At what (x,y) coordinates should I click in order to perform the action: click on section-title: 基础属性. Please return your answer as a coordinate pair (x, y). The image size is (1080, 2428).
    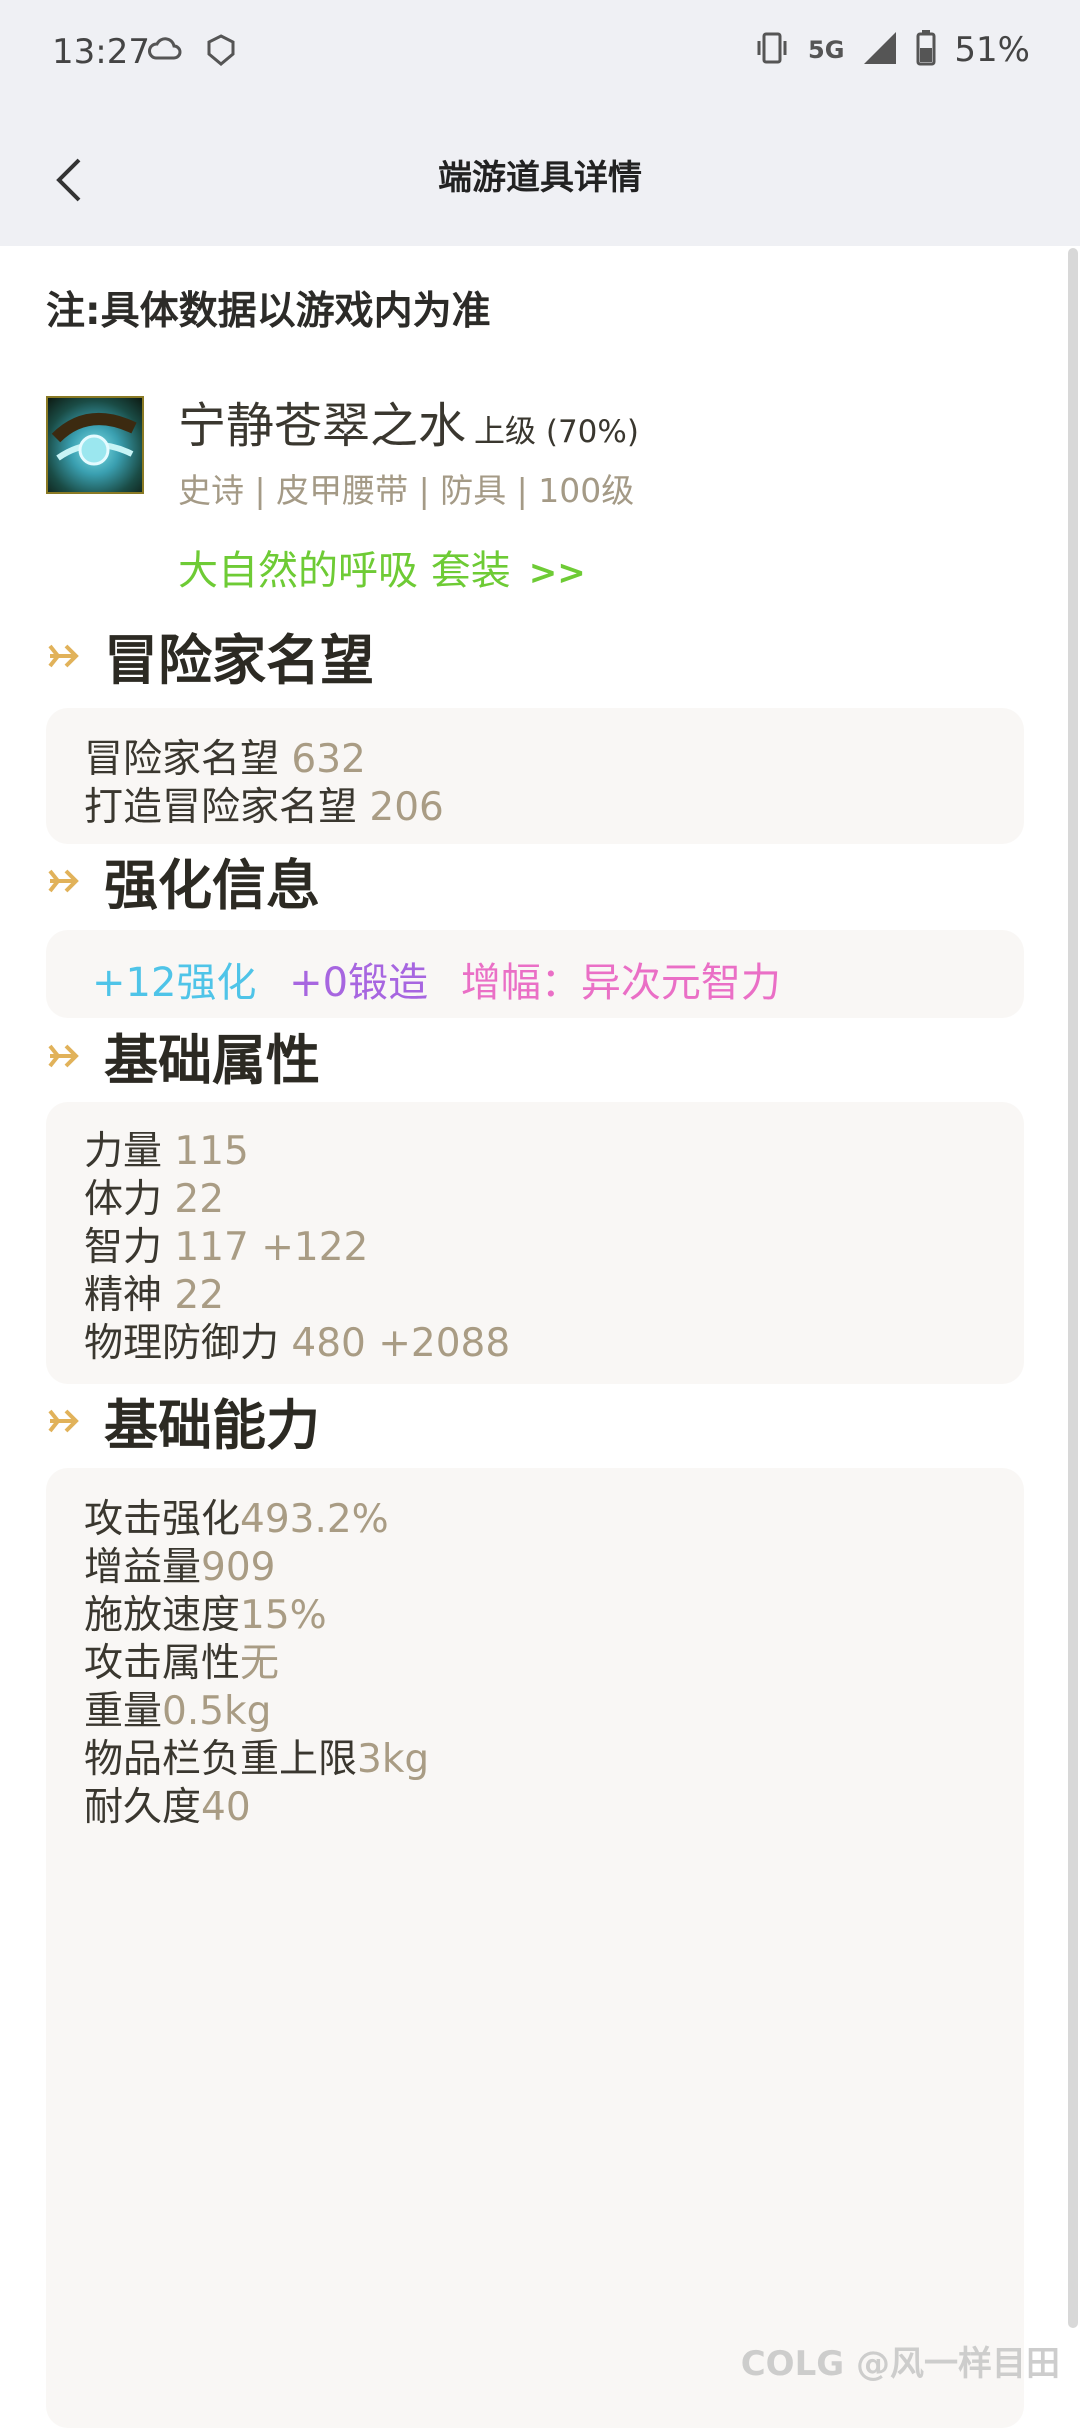
    Looking at the image, I should click on (212, 1060).